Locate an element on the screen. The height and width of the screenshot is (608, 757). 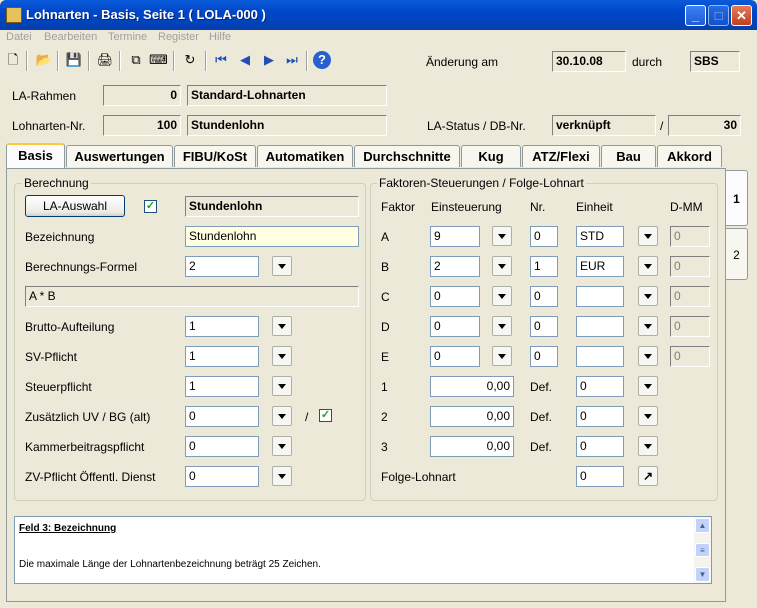
tab-akkord: Akkord is located at coordinates (689, 156).